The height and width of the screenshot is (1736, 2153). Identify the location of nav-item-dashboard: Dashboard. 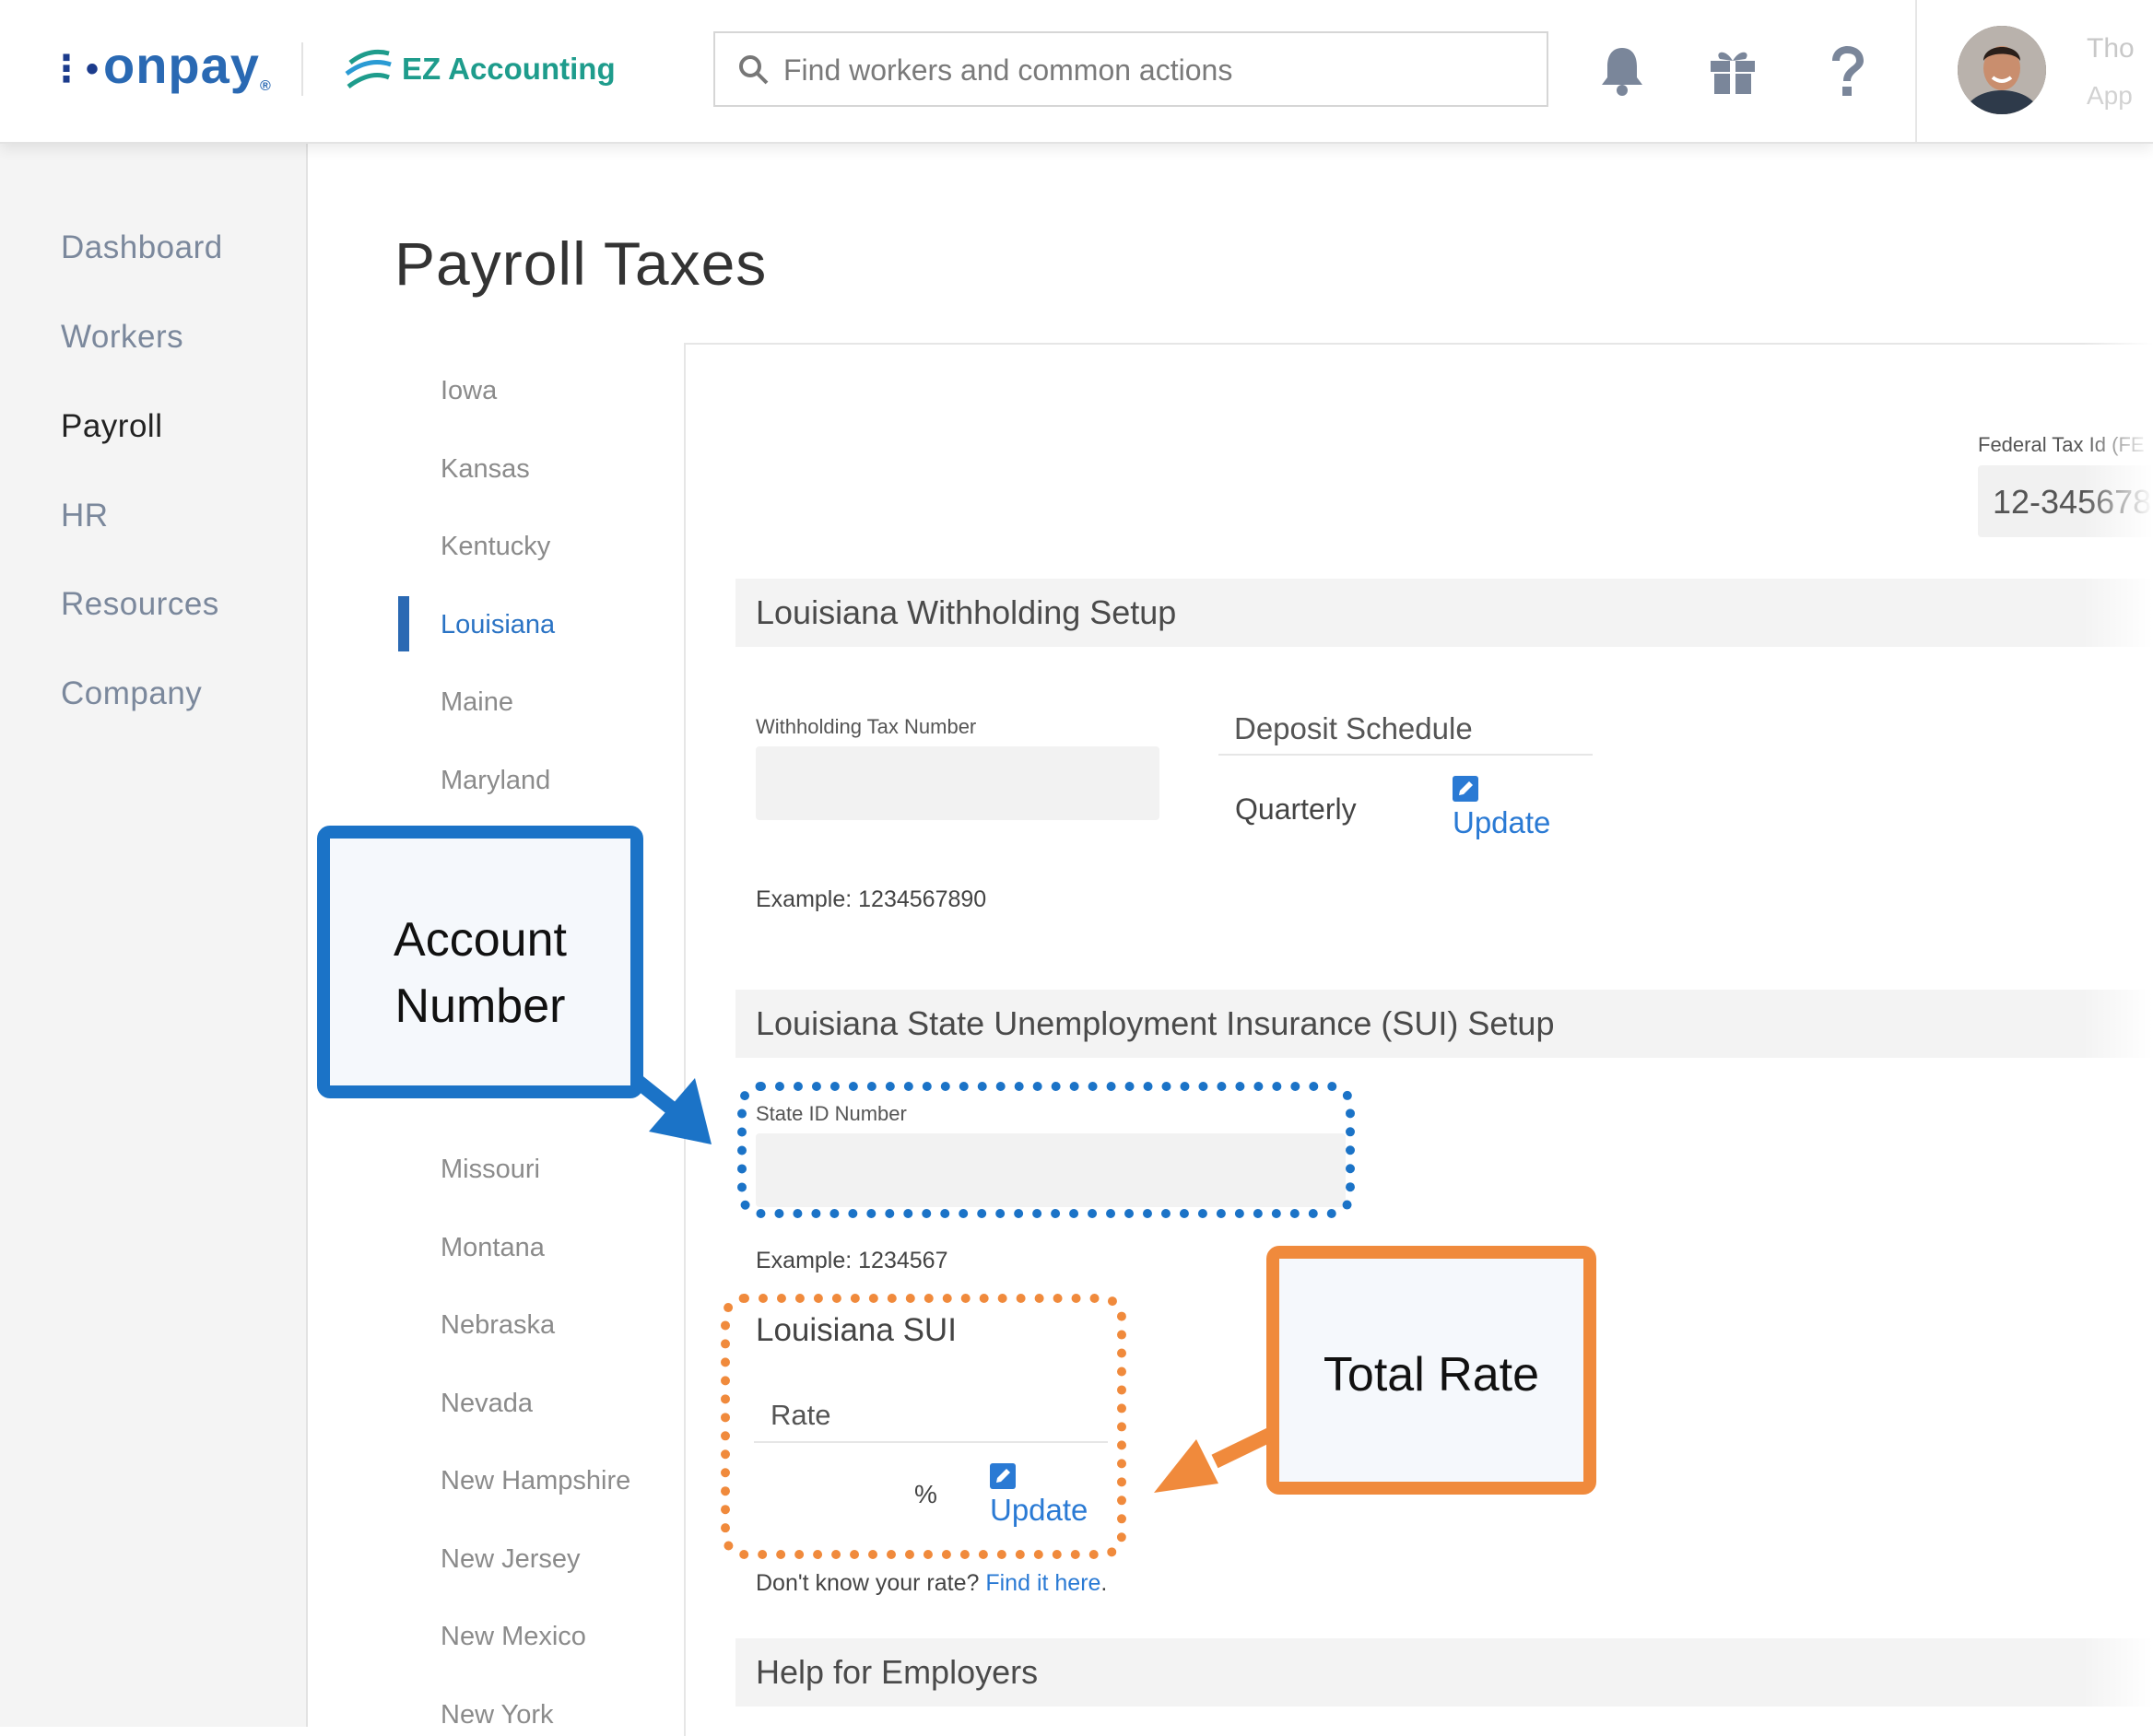
(142, 247).